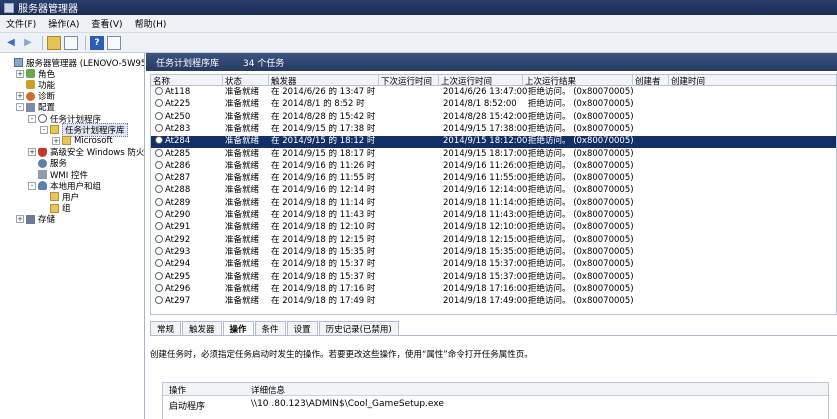 This screenshot has width=837, height=419. What do you see at coordinates (187, 407) in the screenshot?
I see `action-type: 启动程序` at bounding box center [187, 407].